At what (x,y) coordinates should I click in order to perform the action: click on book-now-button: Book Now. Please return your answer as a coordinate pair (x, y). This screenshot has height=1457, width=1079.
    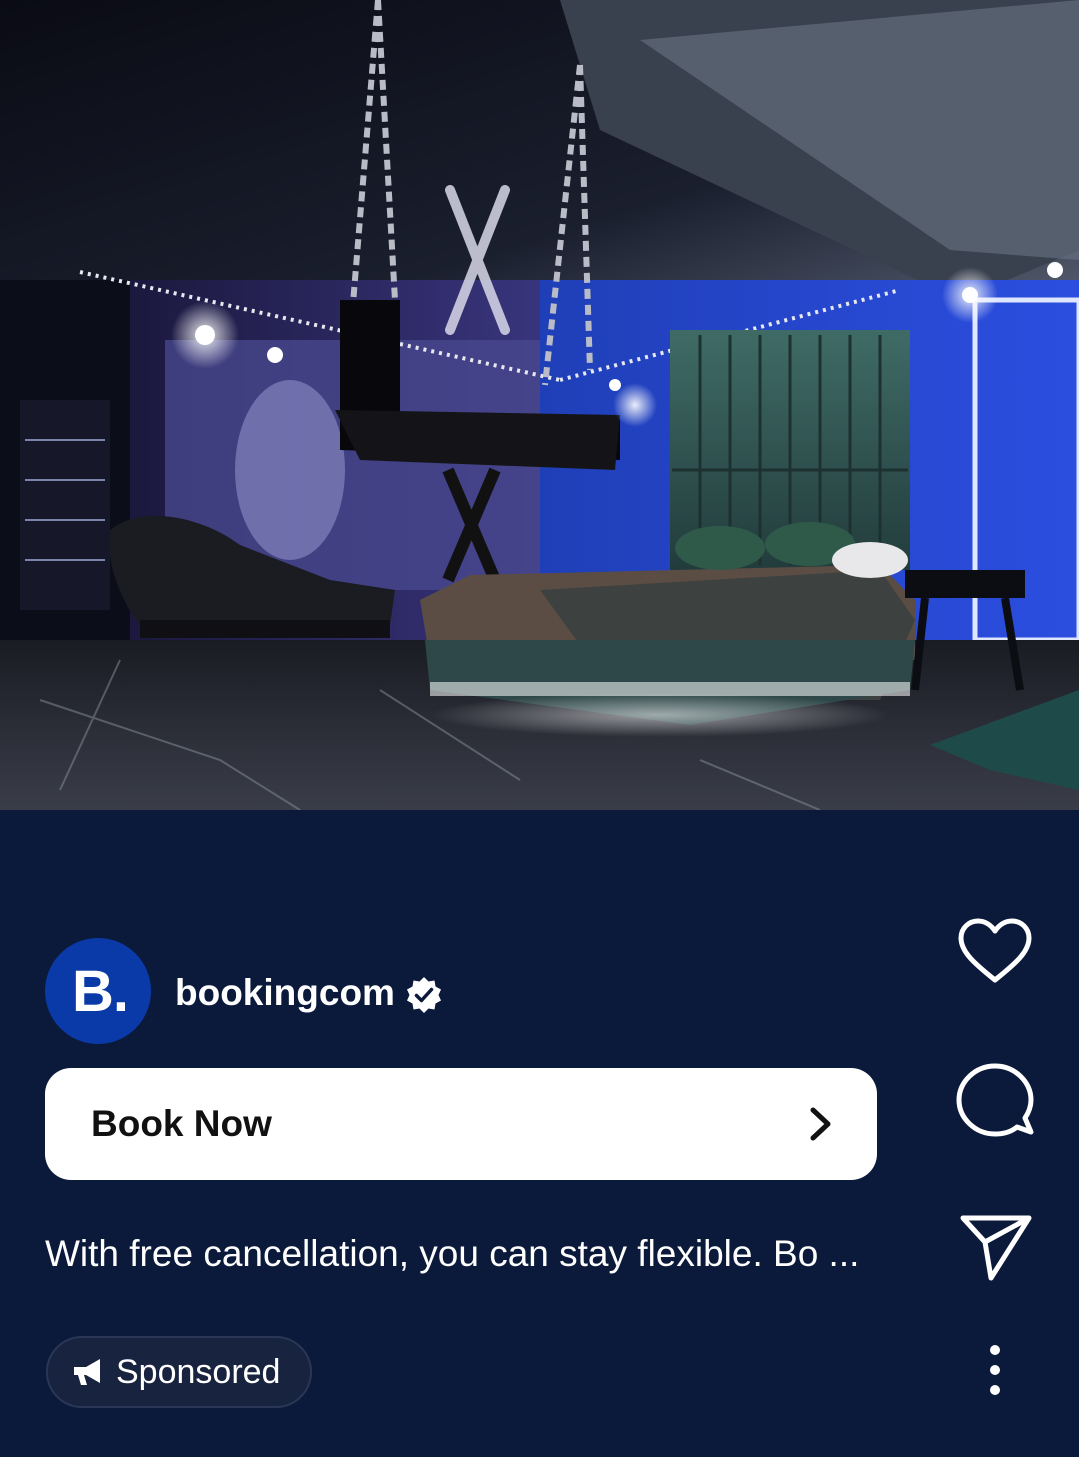
    Looking at the image, I should click on (461, 1124).